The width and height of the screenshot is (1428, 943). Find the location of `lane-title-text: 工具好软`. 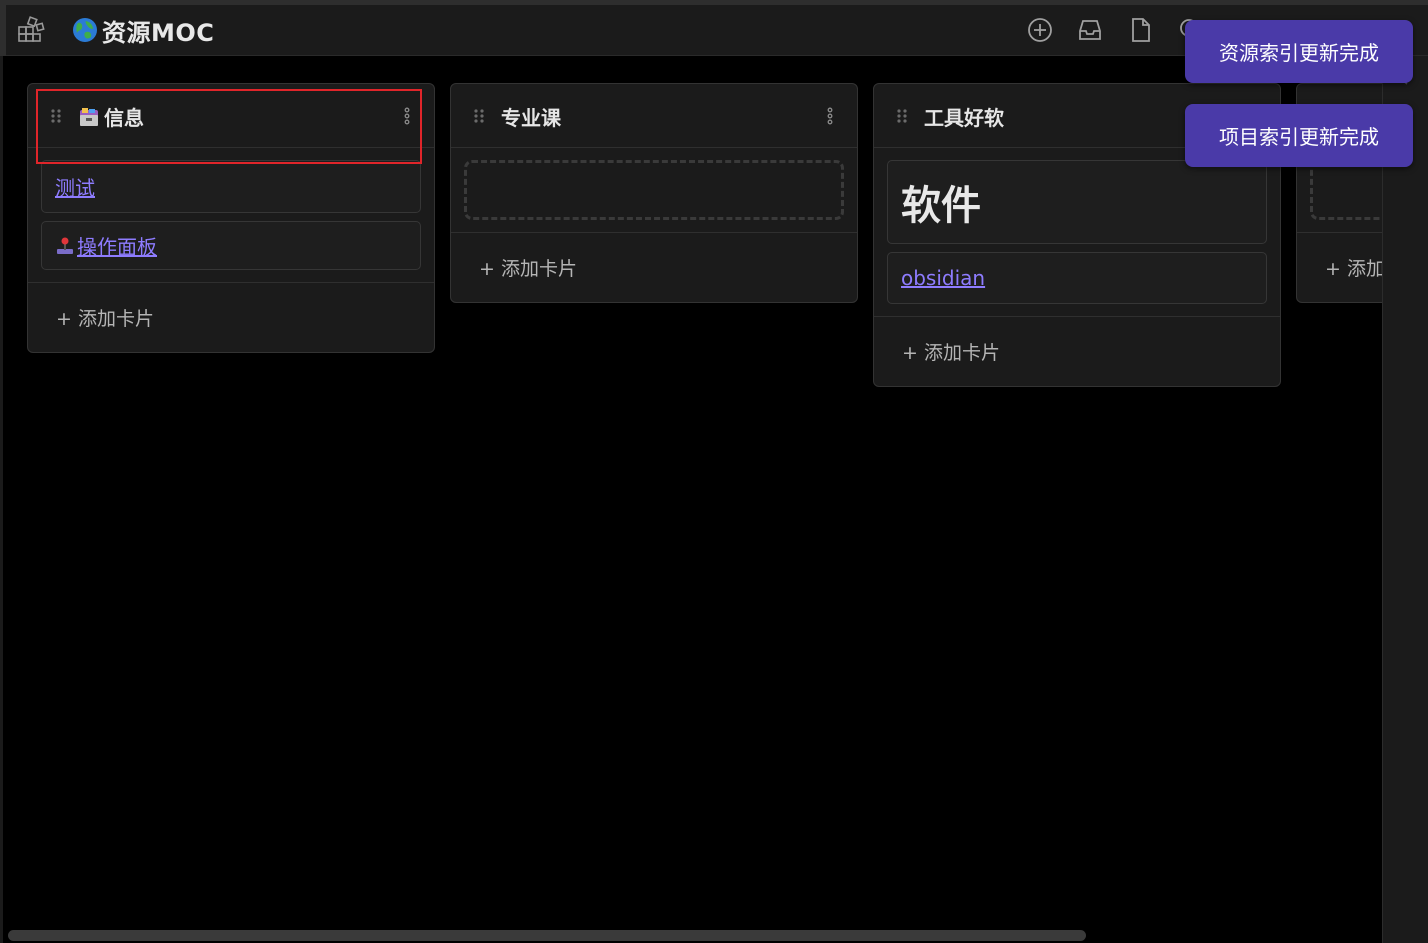

lane-title-text: 工具好软 is located at coordinates (964, 118).